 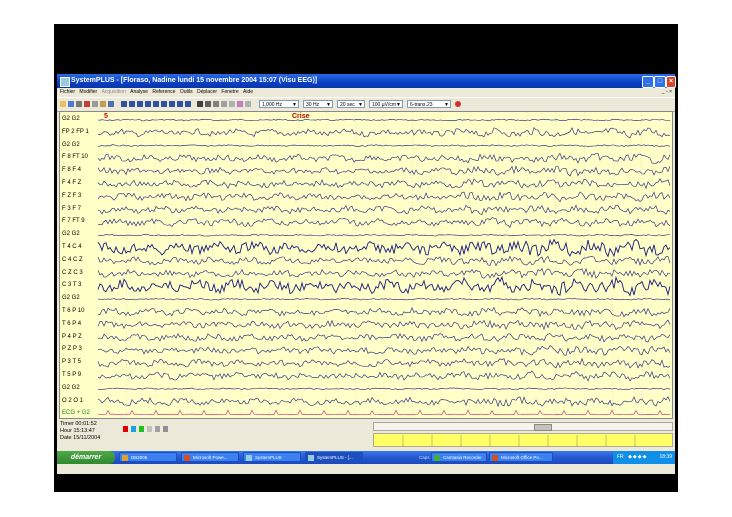 What do you see at coordinates (437, 458) in the screenshot?
I see `camtasia-icon` at bounding box center [437, 458].